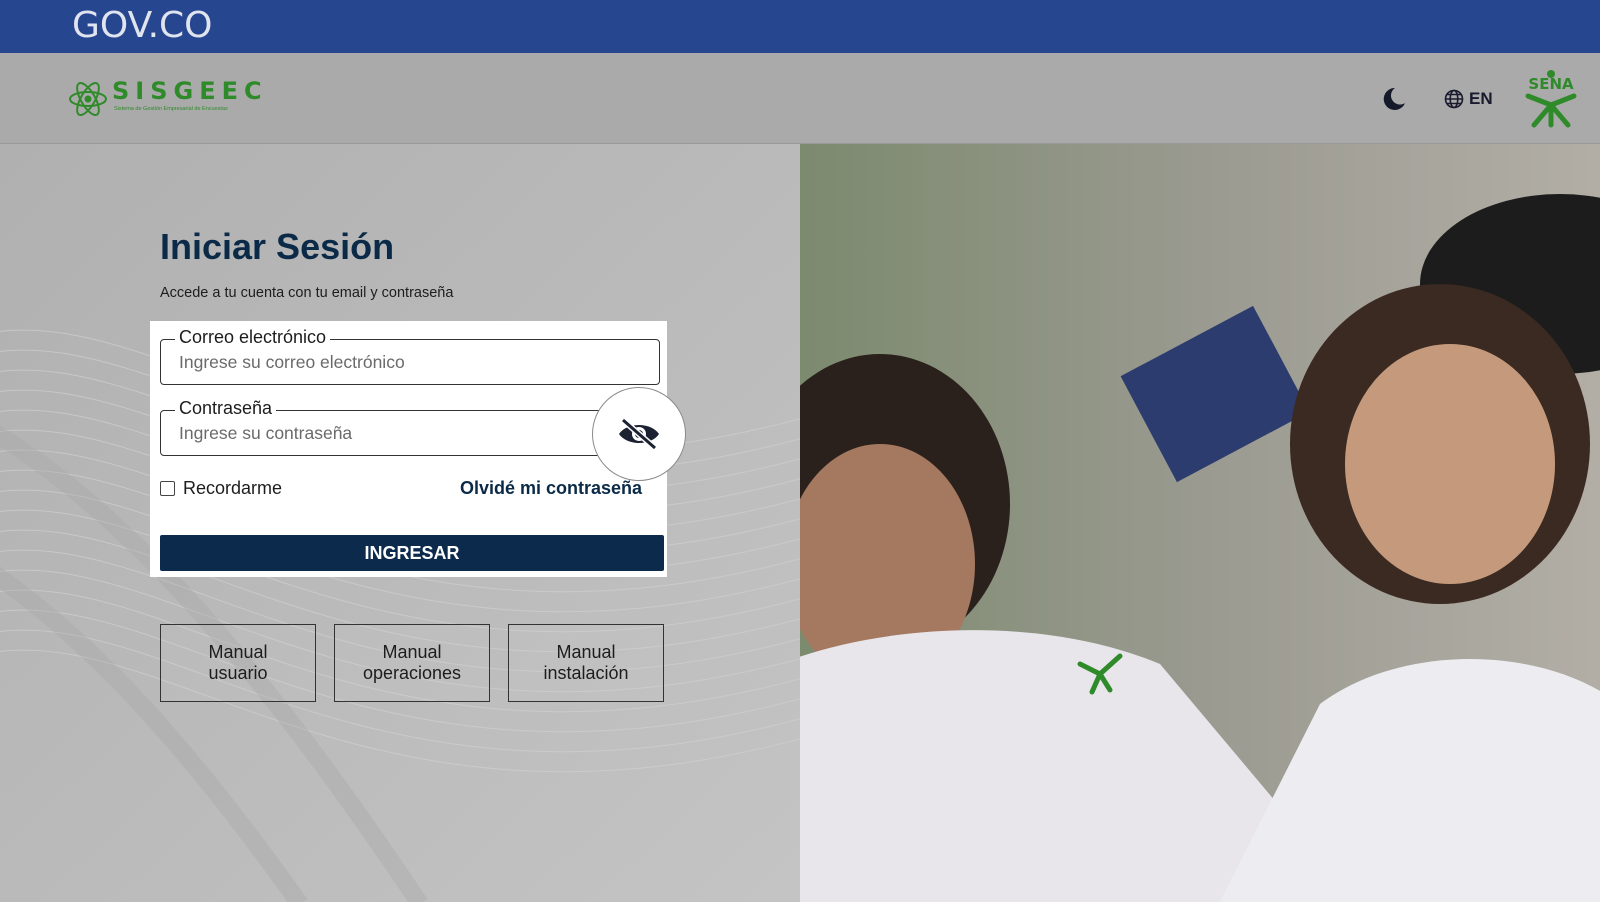 The image size is (1600, 902). I want to click on theme-toggle-button, so click(1393, 99).